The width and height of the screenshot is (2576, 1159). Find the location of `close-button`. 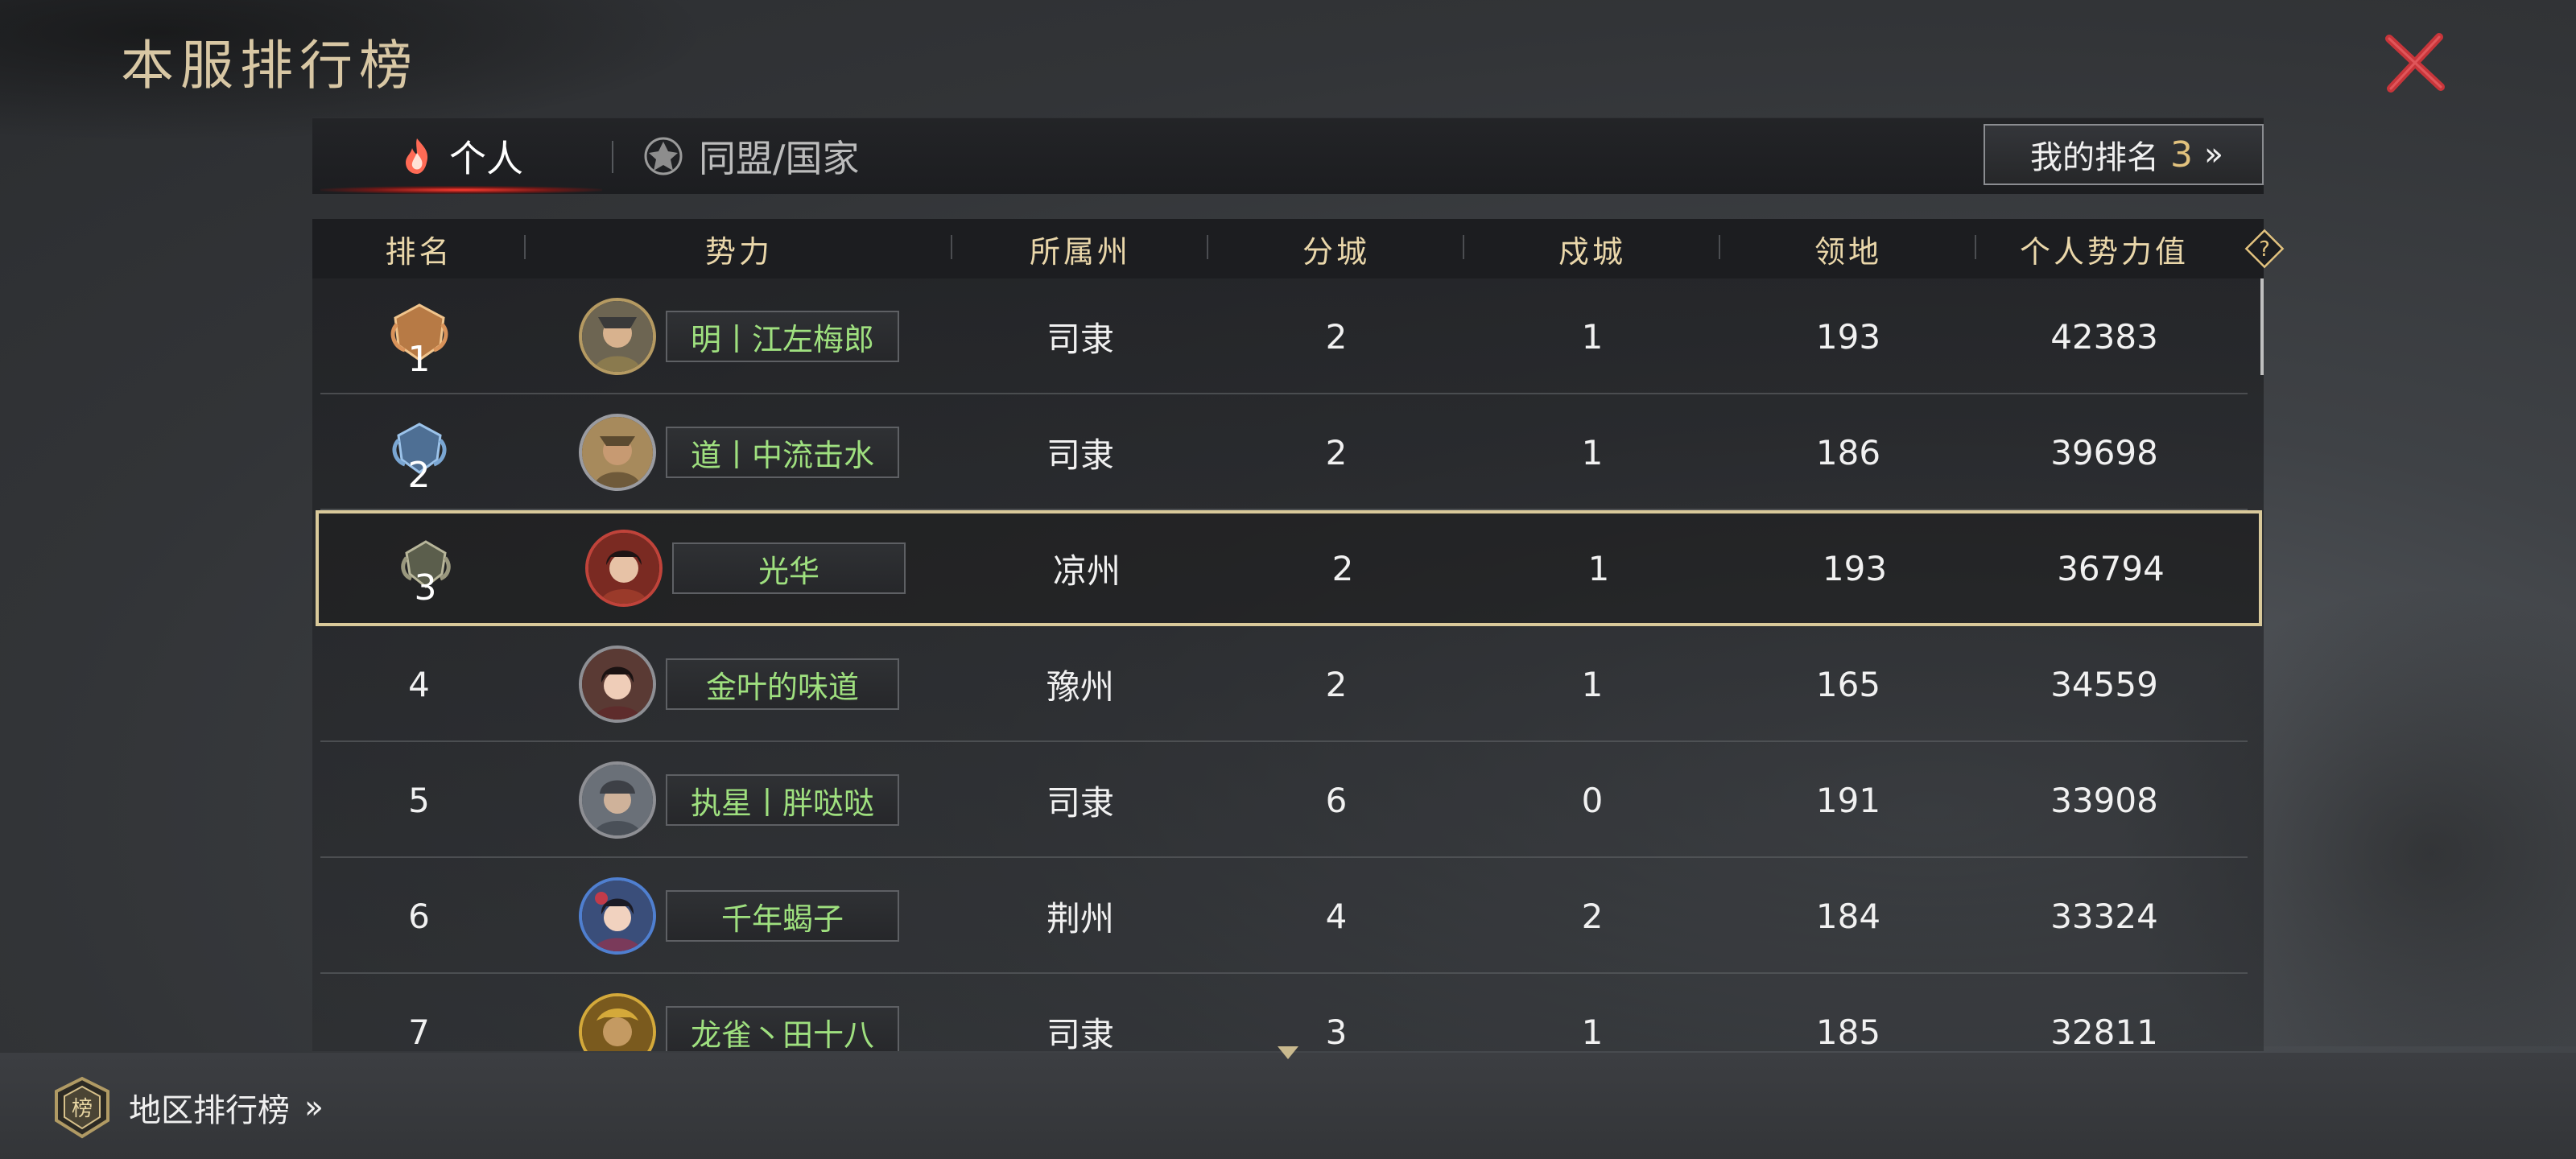

close-button is located at coordinates (2415, 63).